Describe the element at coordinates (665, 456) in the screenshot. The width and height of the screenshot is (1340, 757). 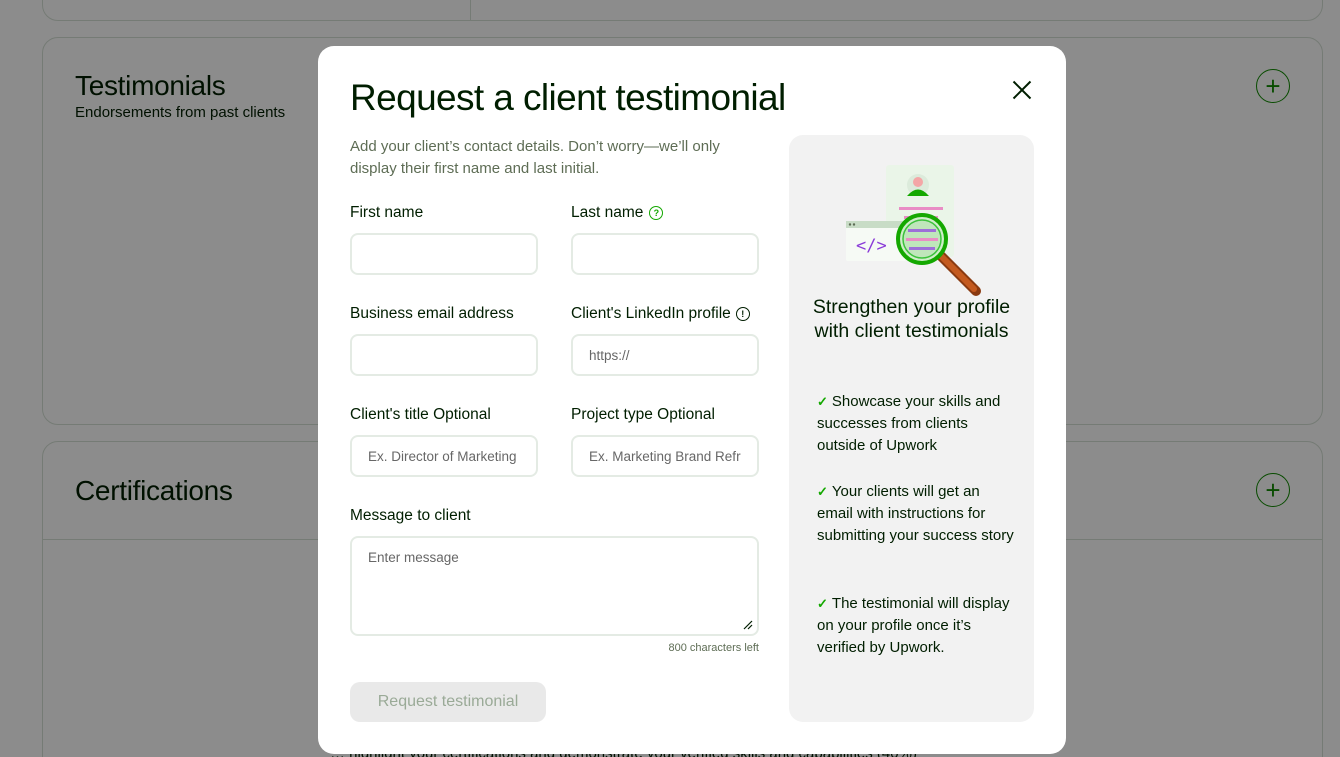
I see `project-type-input` at that location.